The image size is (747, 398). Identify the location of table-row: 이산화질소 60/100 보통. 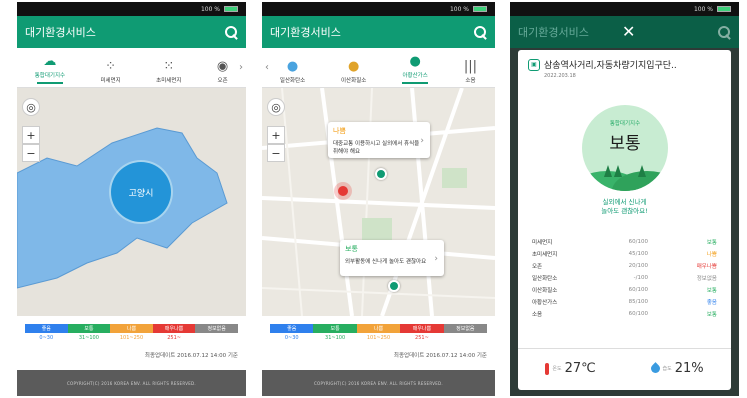
(624, 290).